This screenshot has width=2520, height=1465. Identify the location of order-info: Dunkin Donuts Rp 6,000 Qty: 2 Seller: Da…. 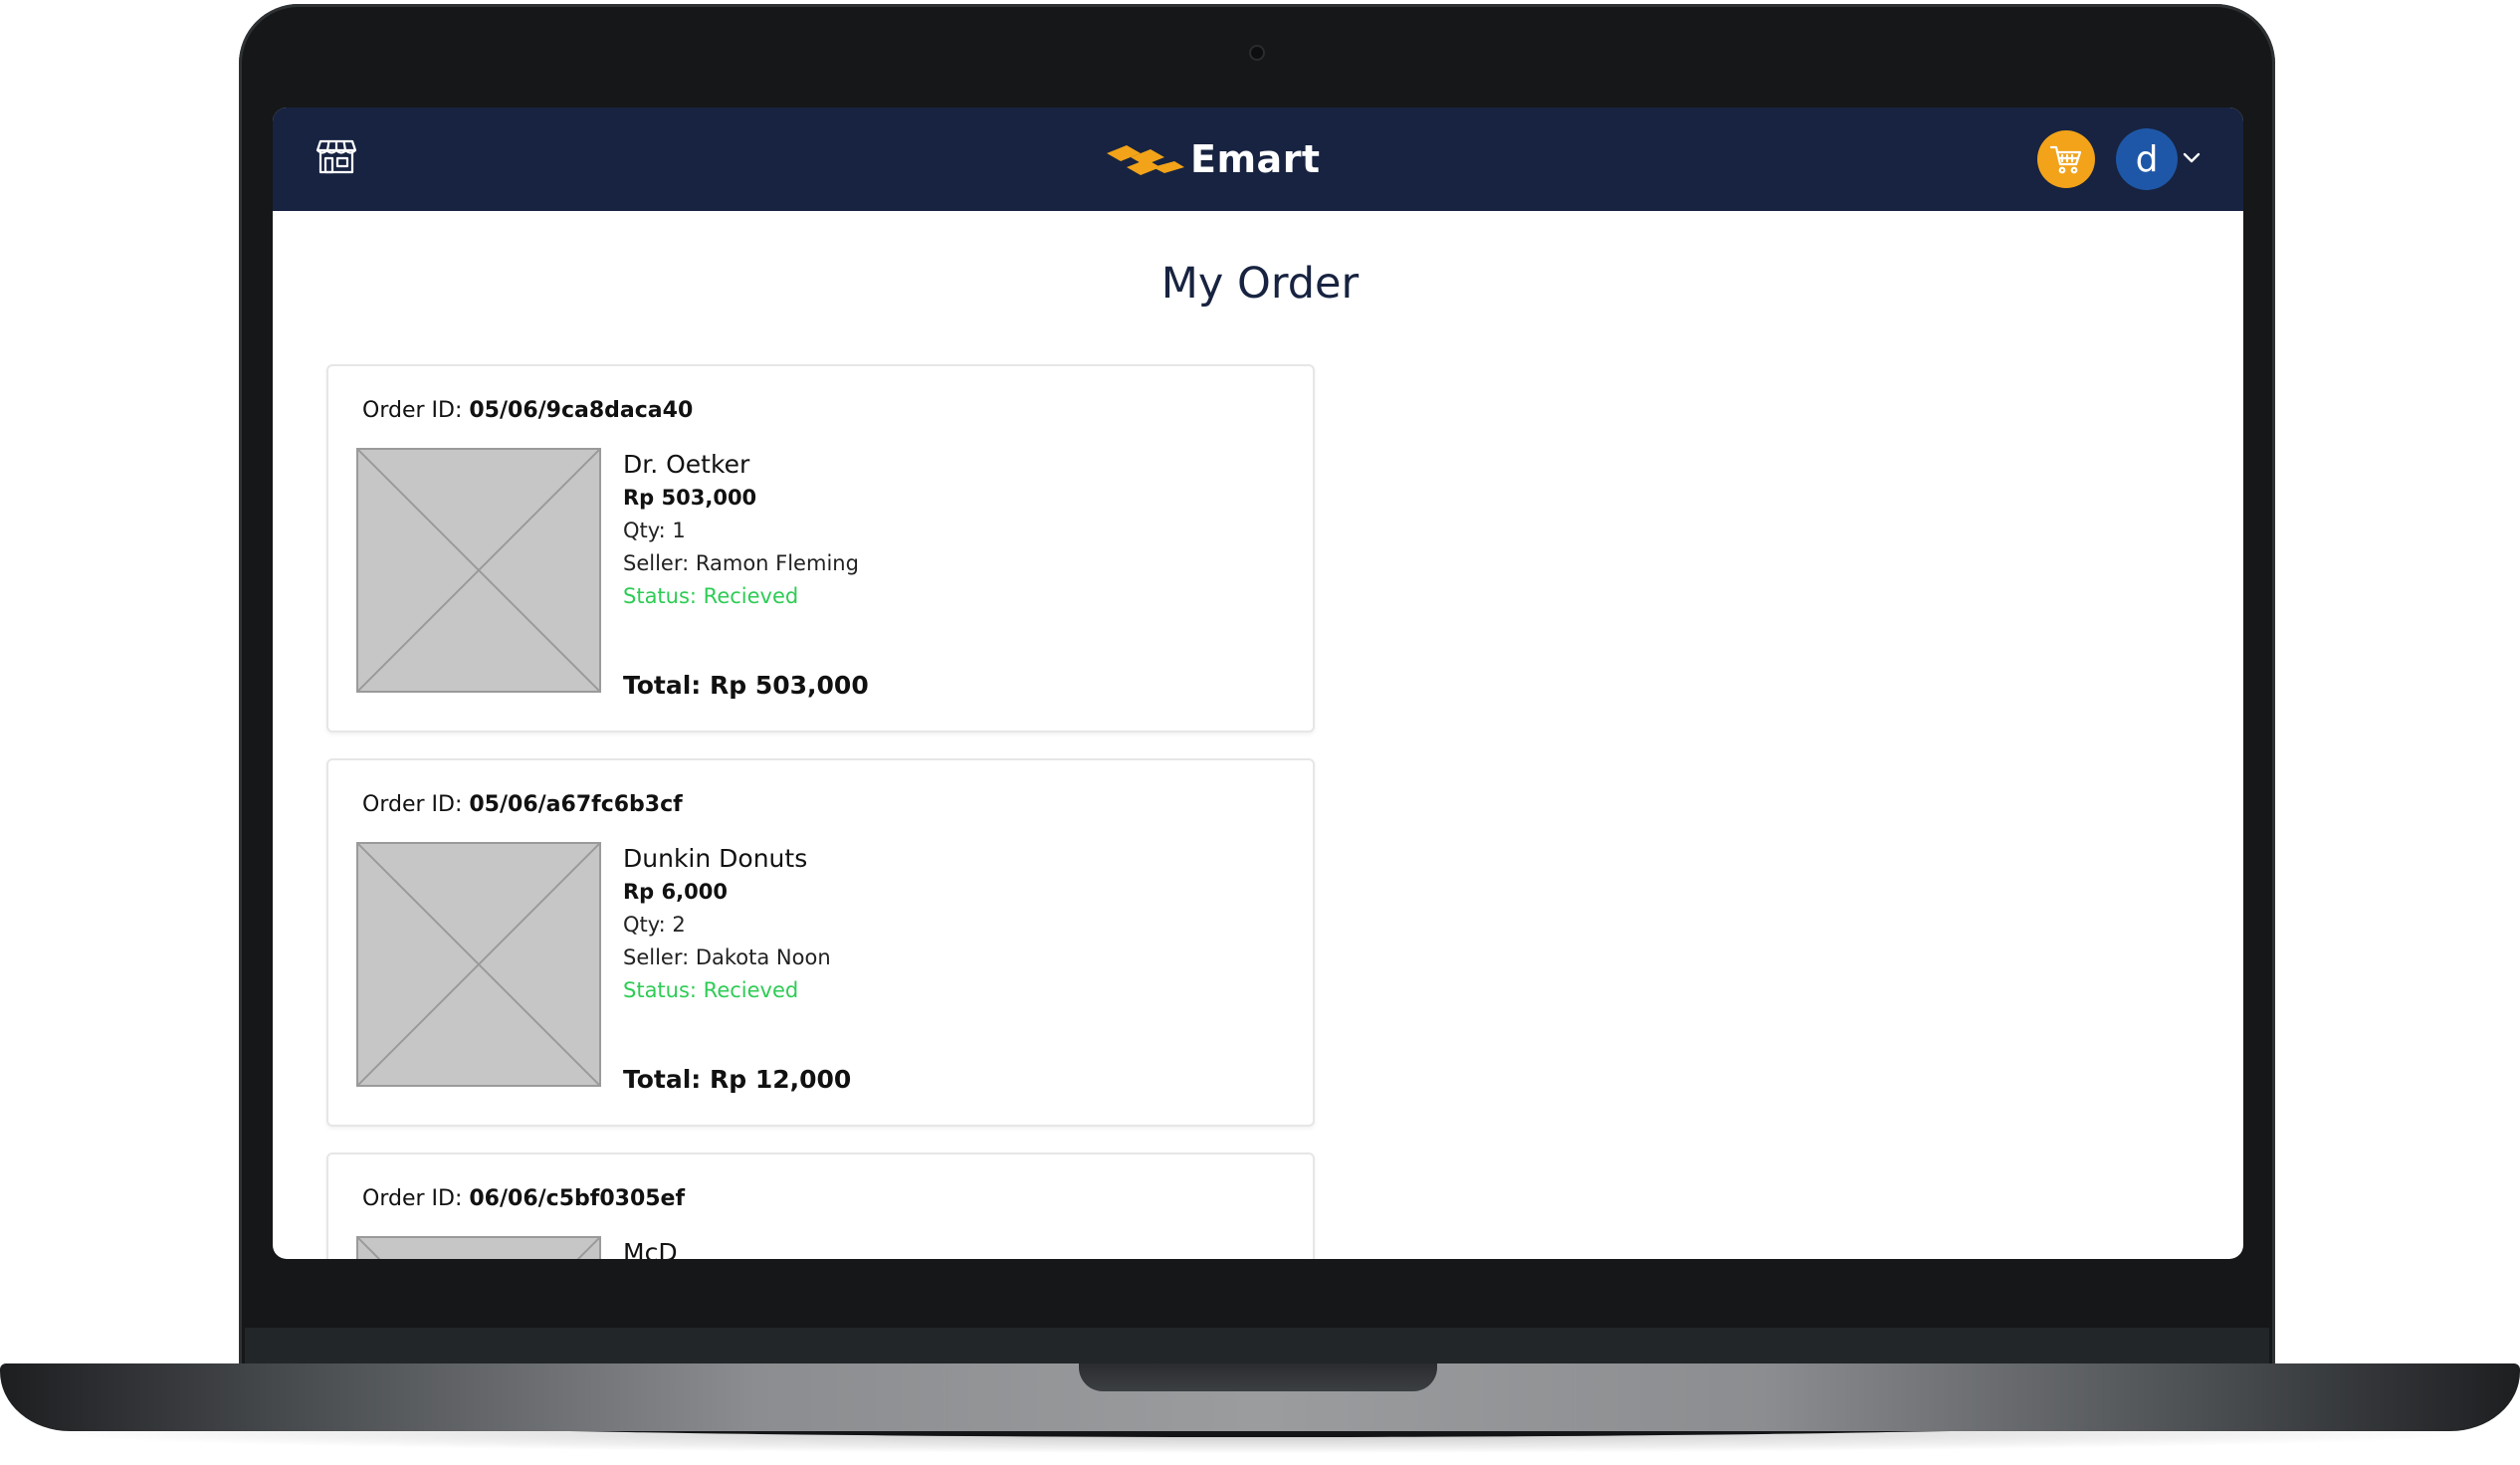
(727, 924).